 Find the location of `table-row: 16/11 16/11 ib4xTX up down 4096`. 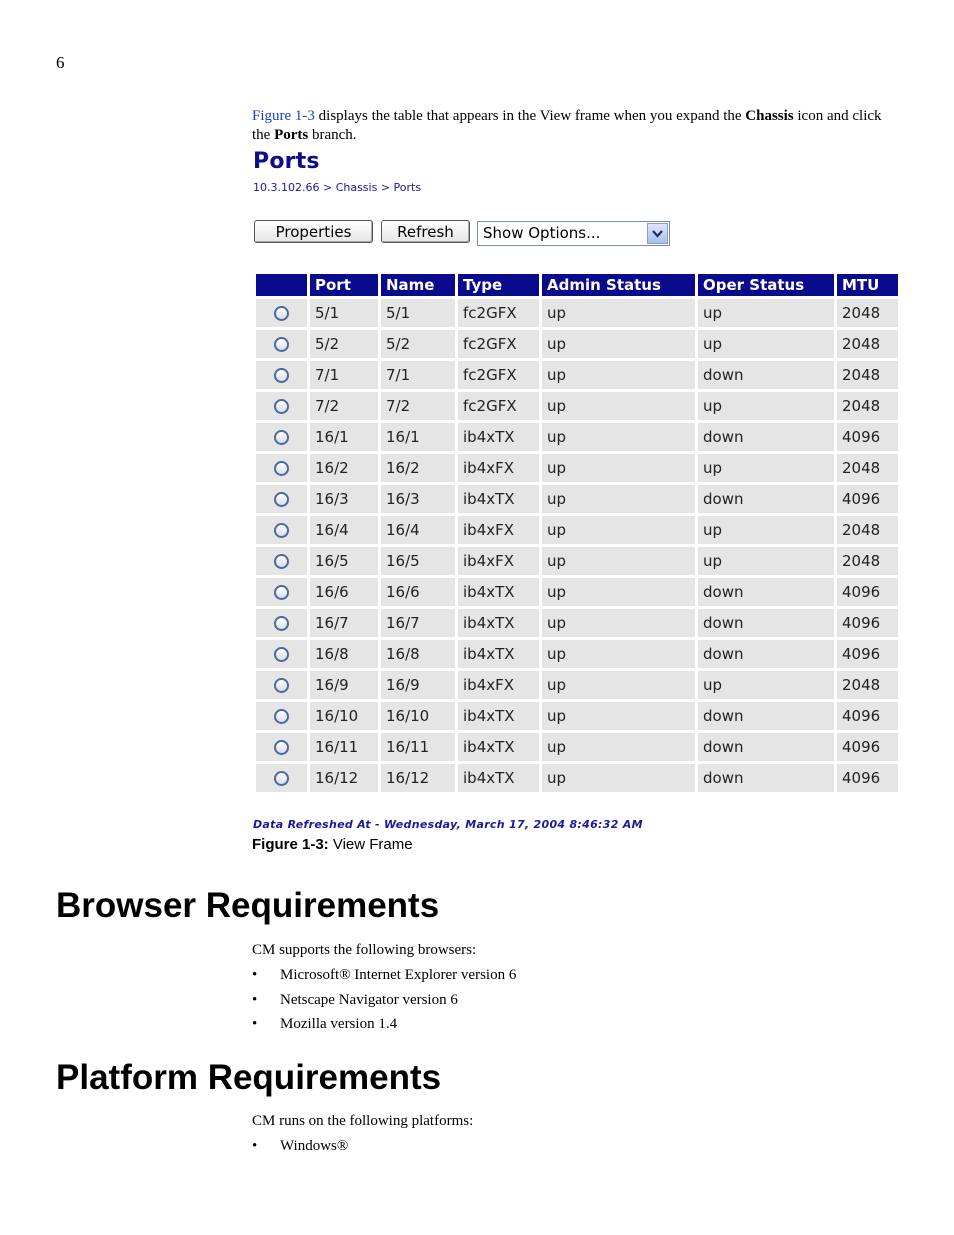

table-row: 16/11 16/11 ib4xTX up down 4096 is located at coordinates (577, 747).